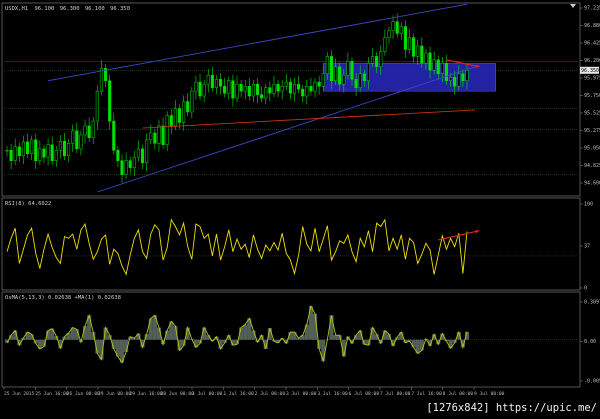 Image resolution: width=600 pixels, height=419 pixels. What do you see at coordinates (16, 9) in the screenshot?
I see `symbol-text: USDX,H1` at bounding box center [16, 9].